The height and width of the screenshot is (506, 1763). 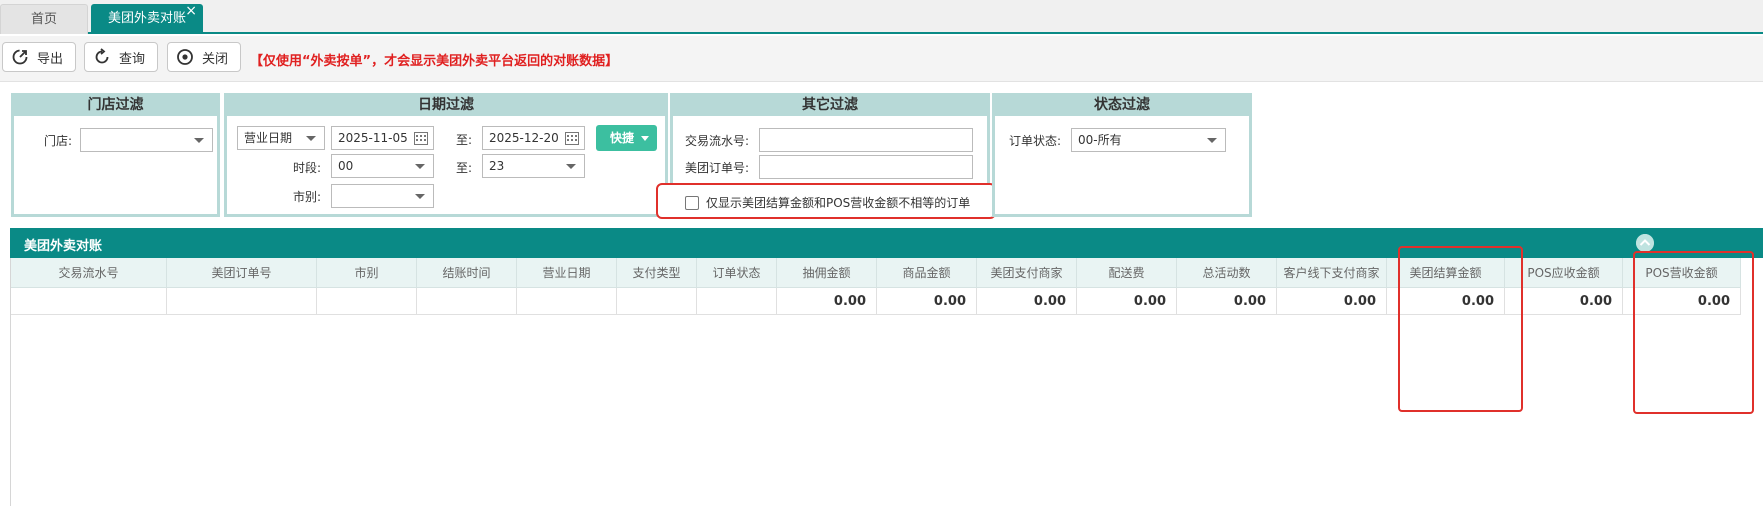 What do you see at coordinates (346, 166) in the screenshot?
I see `period-start-value: 00` at bounding box center [346, 166].